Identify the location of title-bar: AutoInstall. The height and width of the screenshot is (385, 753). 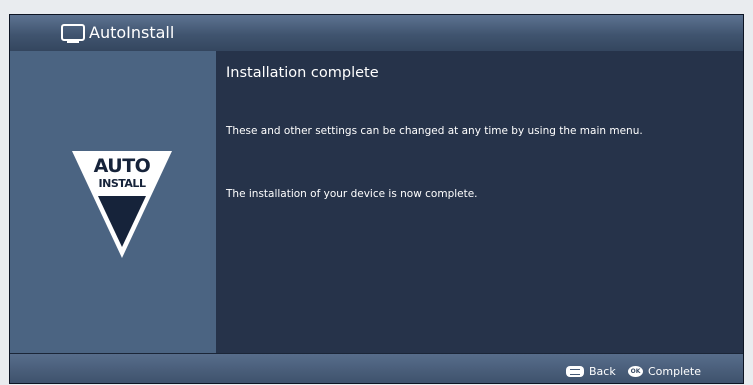
(376, 33).